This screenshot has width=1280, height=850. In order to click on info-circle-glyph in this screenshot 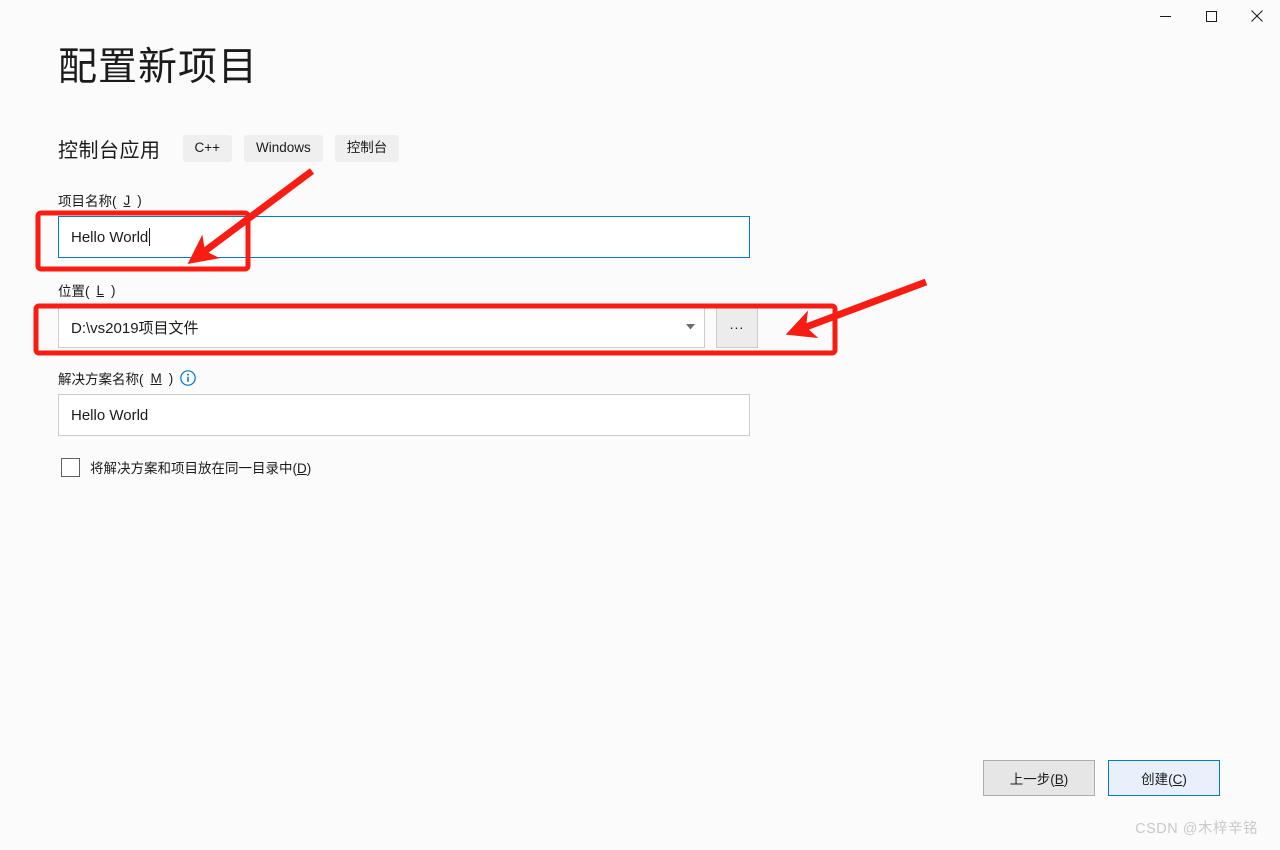, I will do `click(188, 378)`.